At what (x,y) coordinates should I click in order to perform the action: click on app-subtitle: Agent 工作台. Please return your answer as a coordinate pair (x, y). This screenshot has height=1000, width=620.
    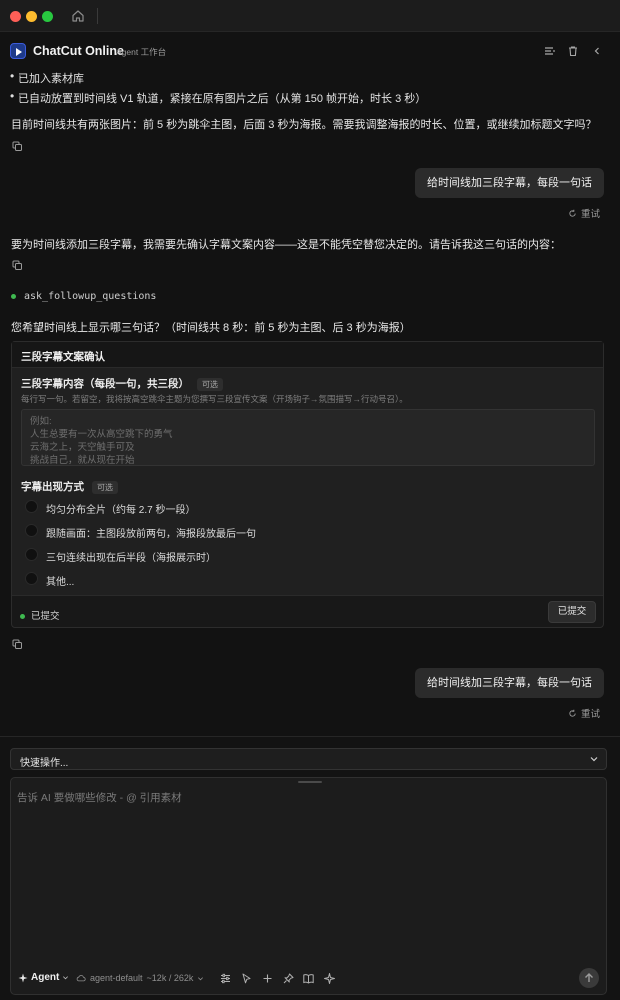
    Looking at the image, I should click on (141, 52).